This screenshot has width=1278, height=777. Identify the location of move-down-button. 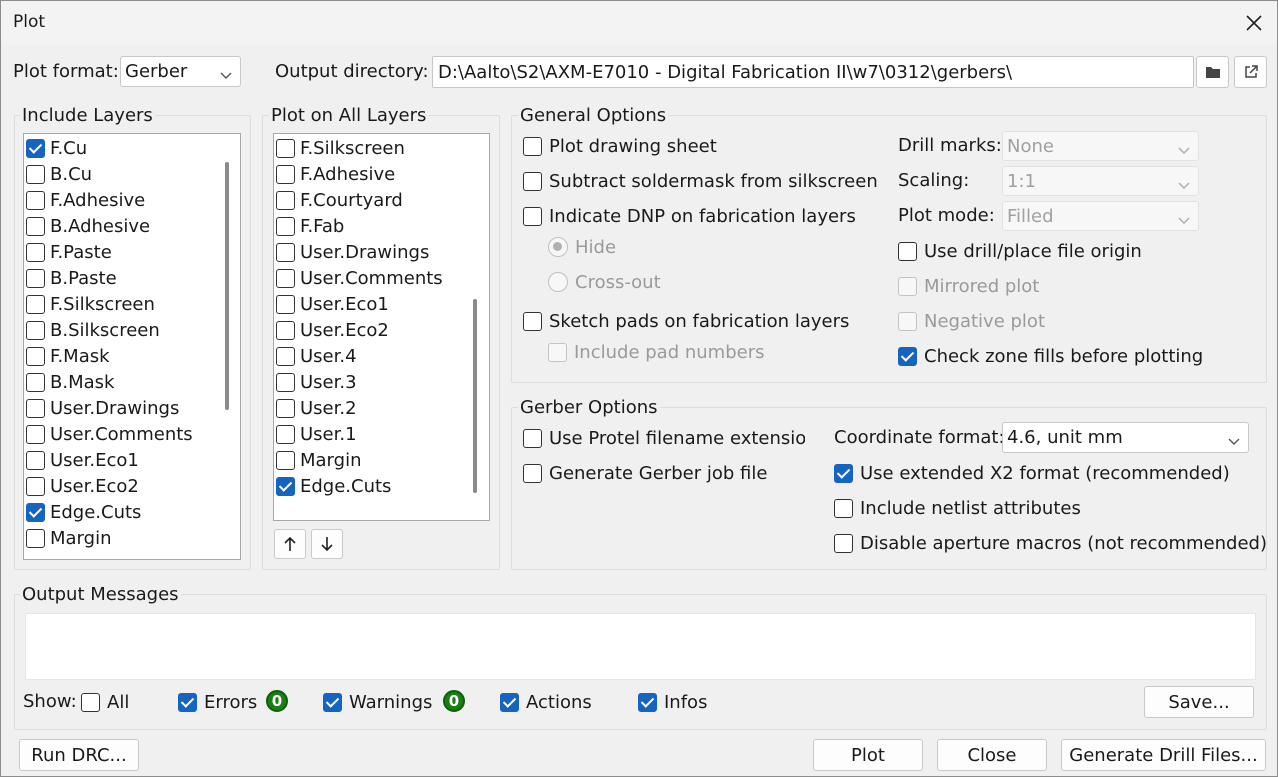
(327, 544).